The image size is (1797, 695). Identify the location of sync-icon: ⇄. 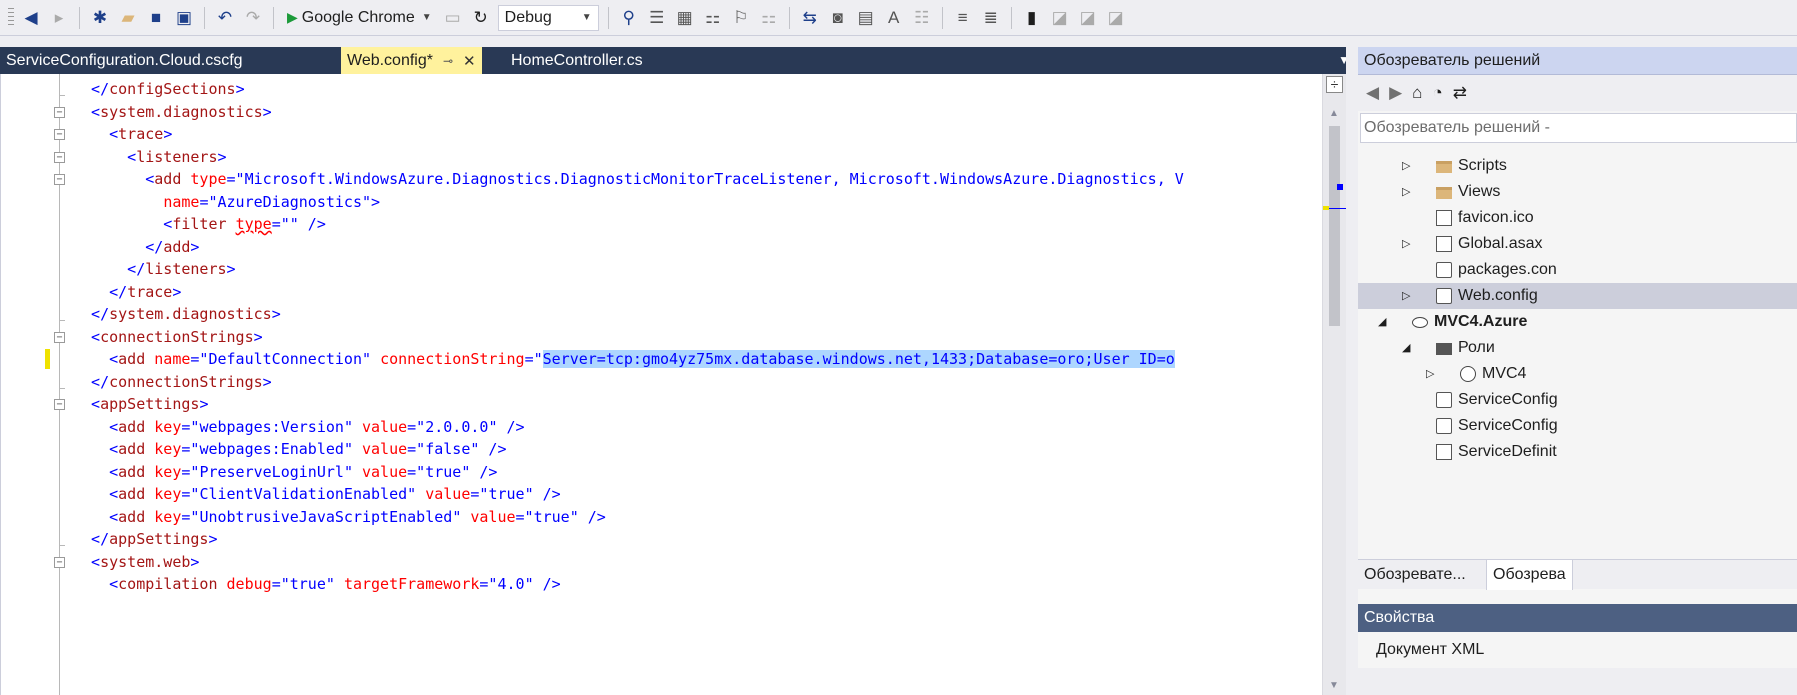
(1460, 93).